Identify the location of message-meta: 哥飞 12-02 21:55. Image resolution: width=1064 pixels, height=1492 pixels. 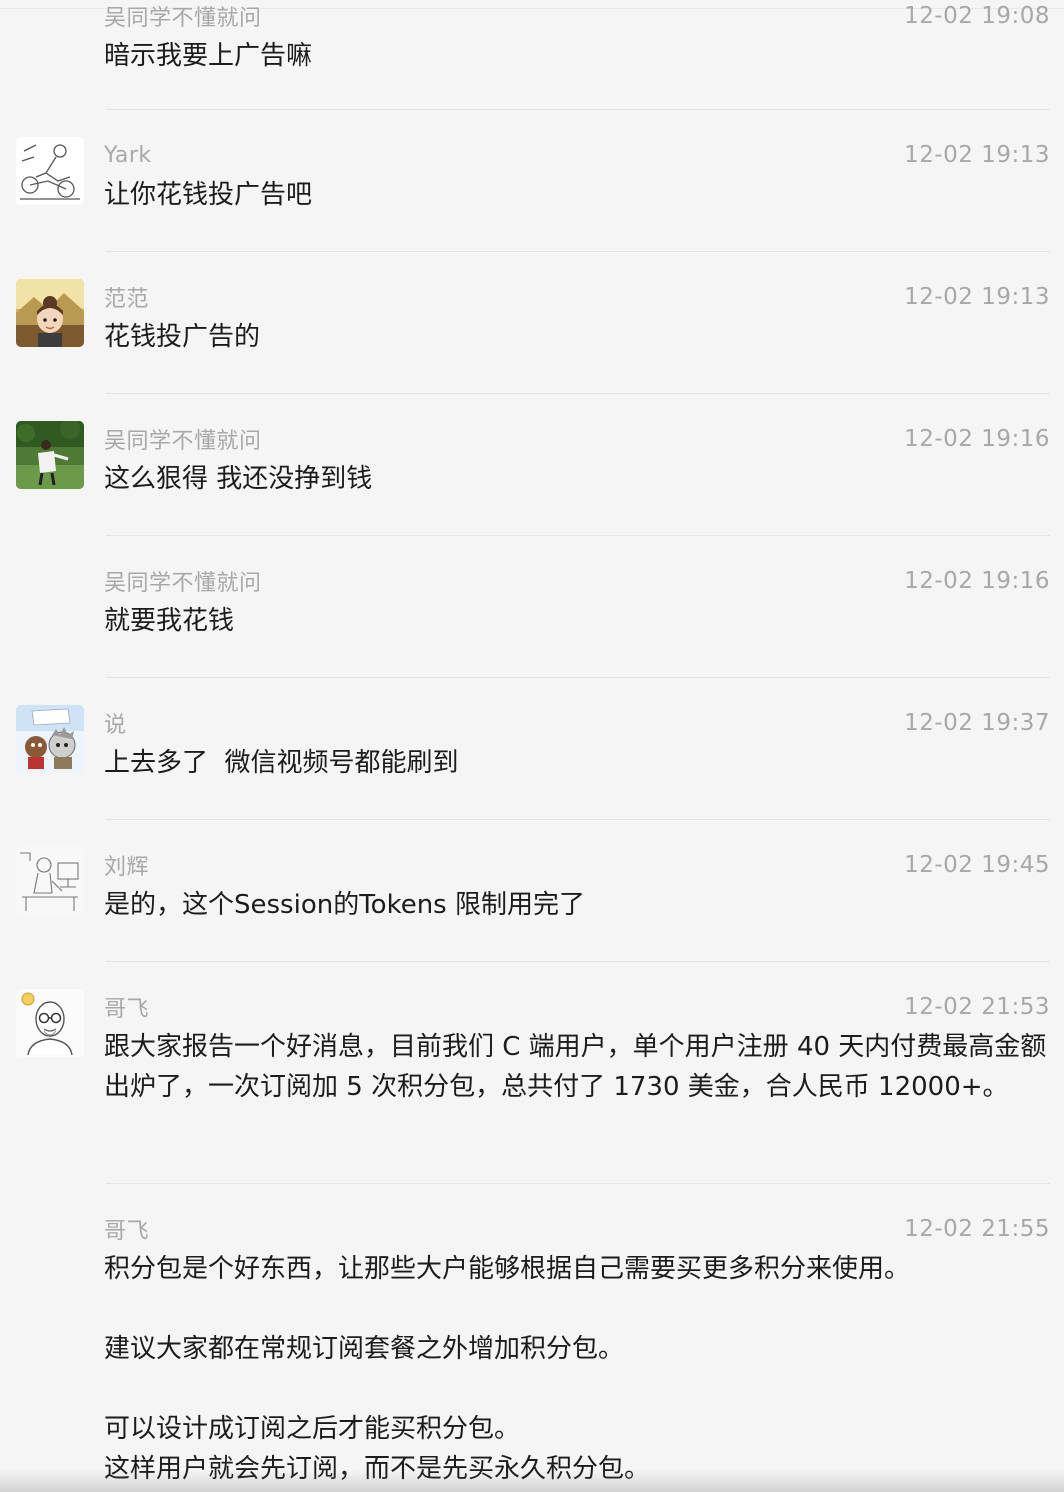
(577, 1229).